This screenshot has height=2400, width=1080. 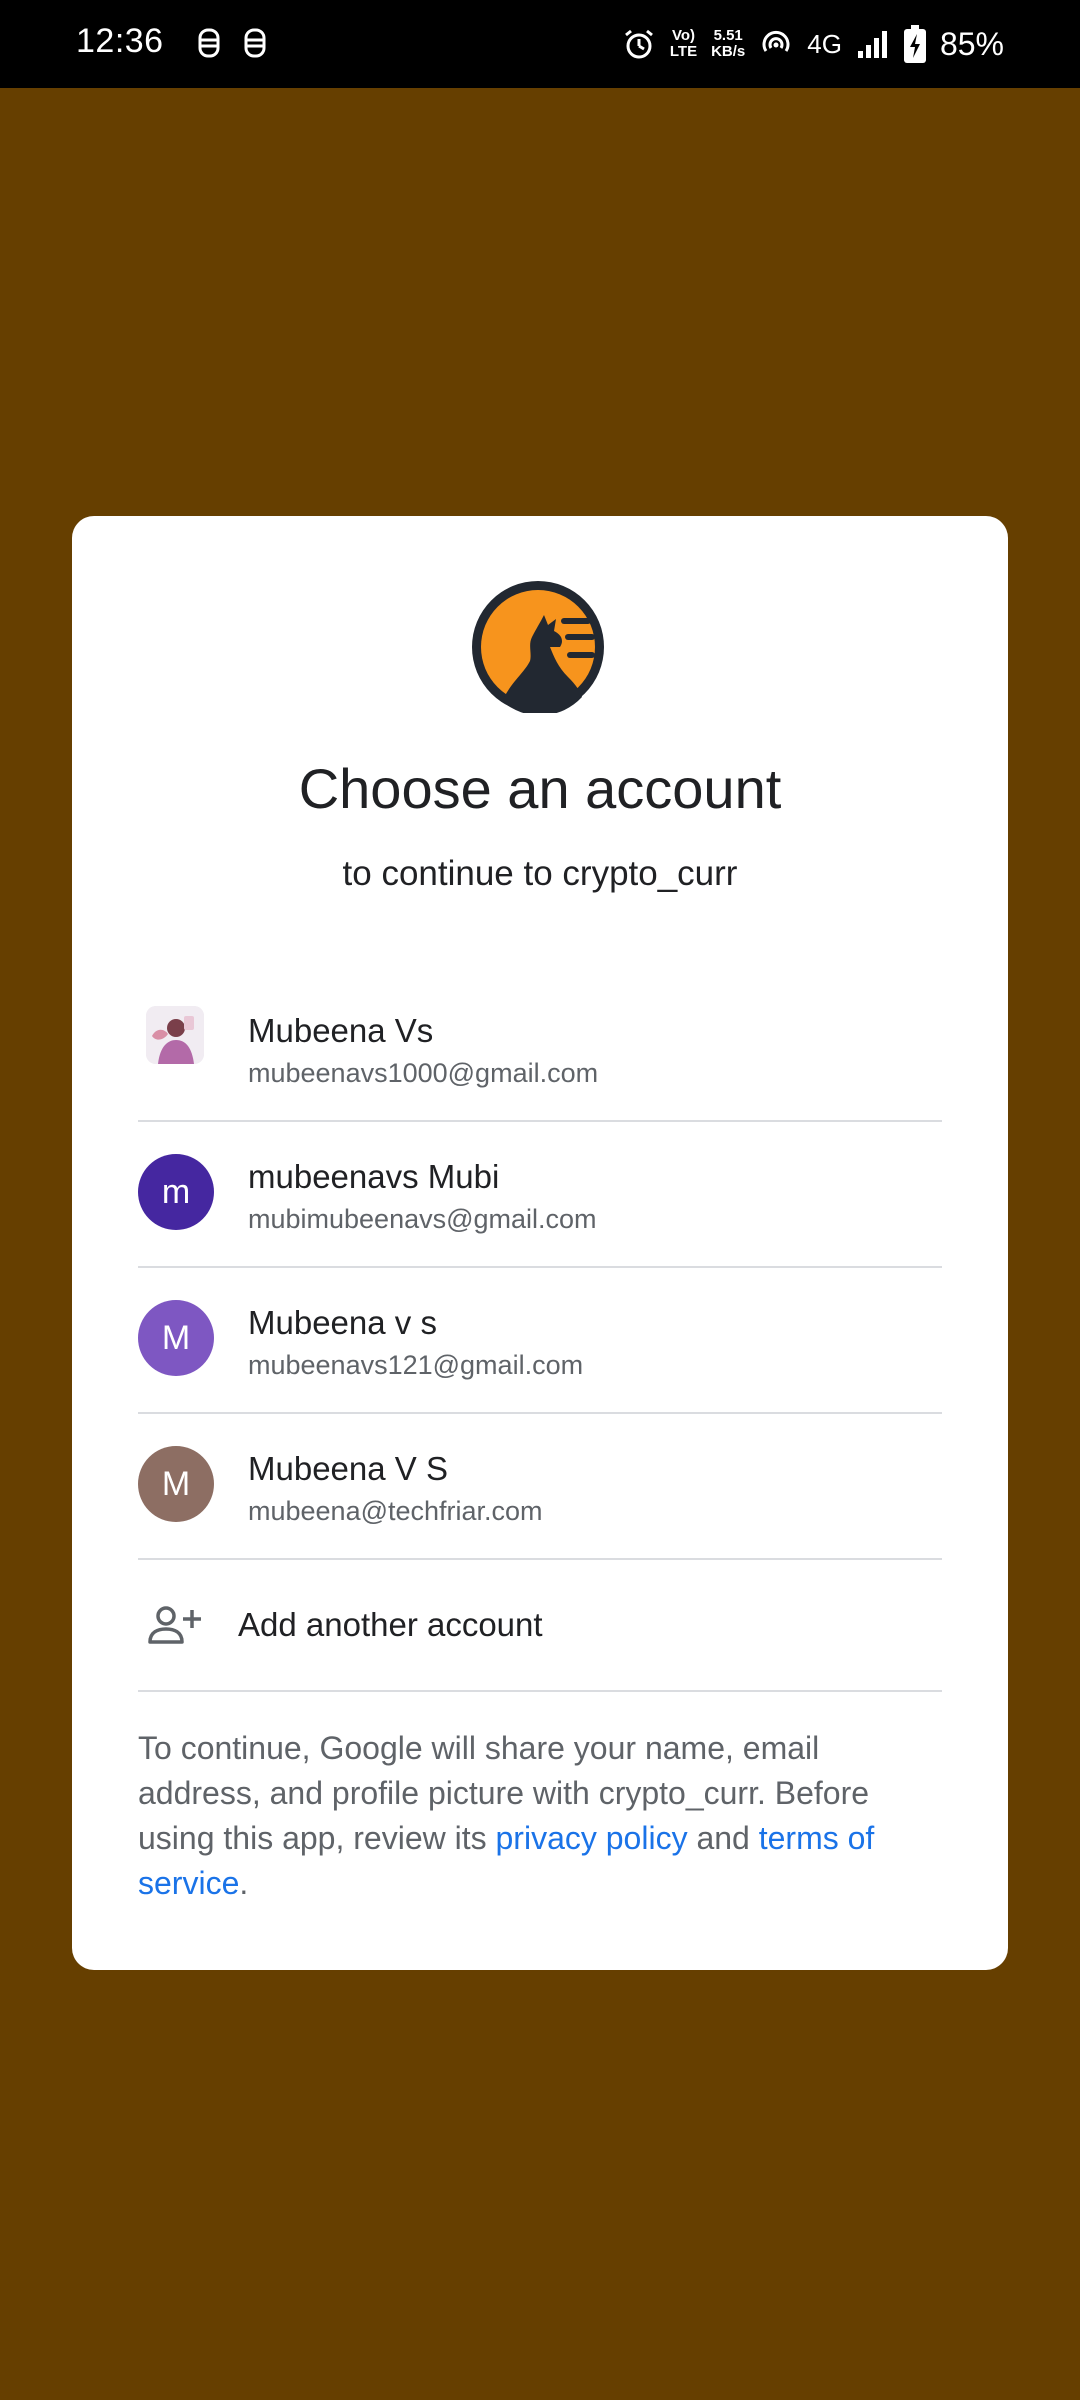 What do you see at coordinates (540, 1487) in the screenshot?
I see `account-item: M Mubeena V S mubeena@techfriar.com` at bounding box center [540, 1487].